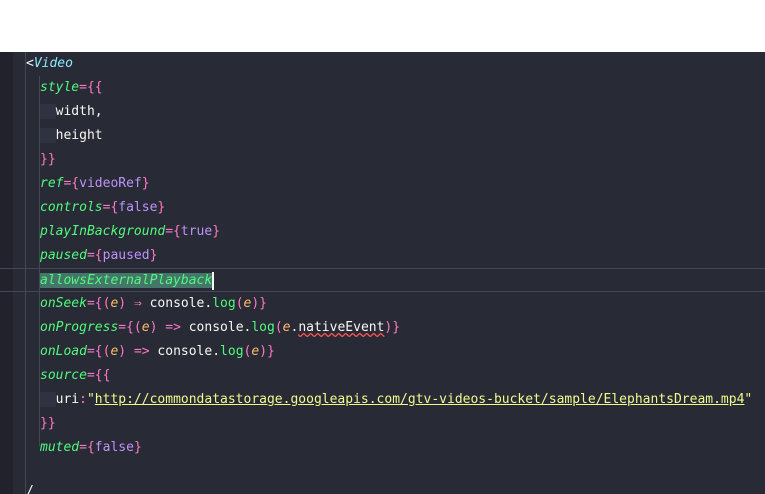 This screenshot has width=765, height=494. I want to click on code-line-6: ref={videoRef}, so click(95, 184).